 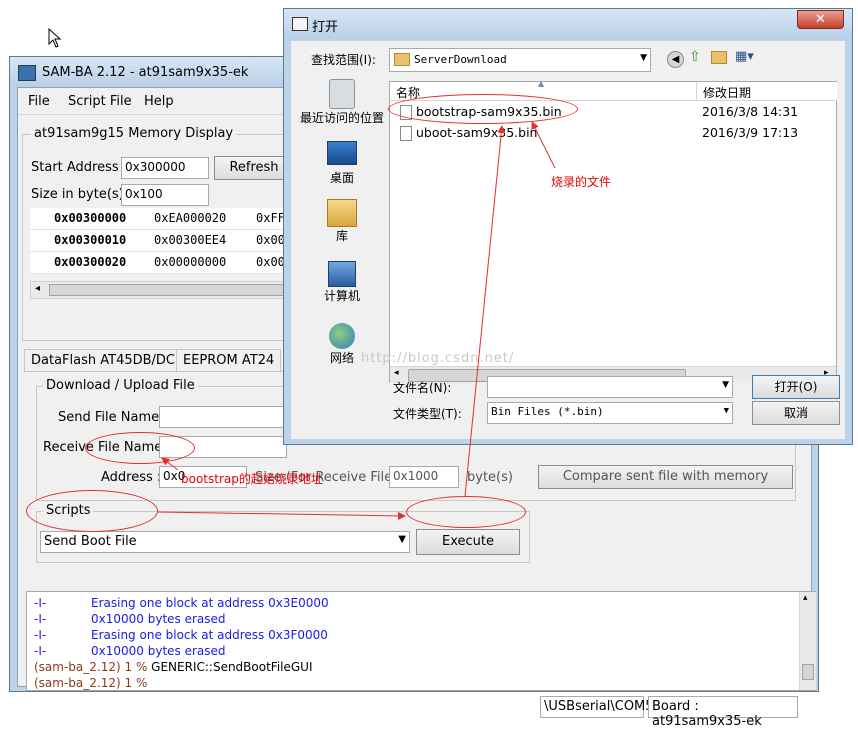 I want to click on arrow-to-file, so click(x=543, y=145).